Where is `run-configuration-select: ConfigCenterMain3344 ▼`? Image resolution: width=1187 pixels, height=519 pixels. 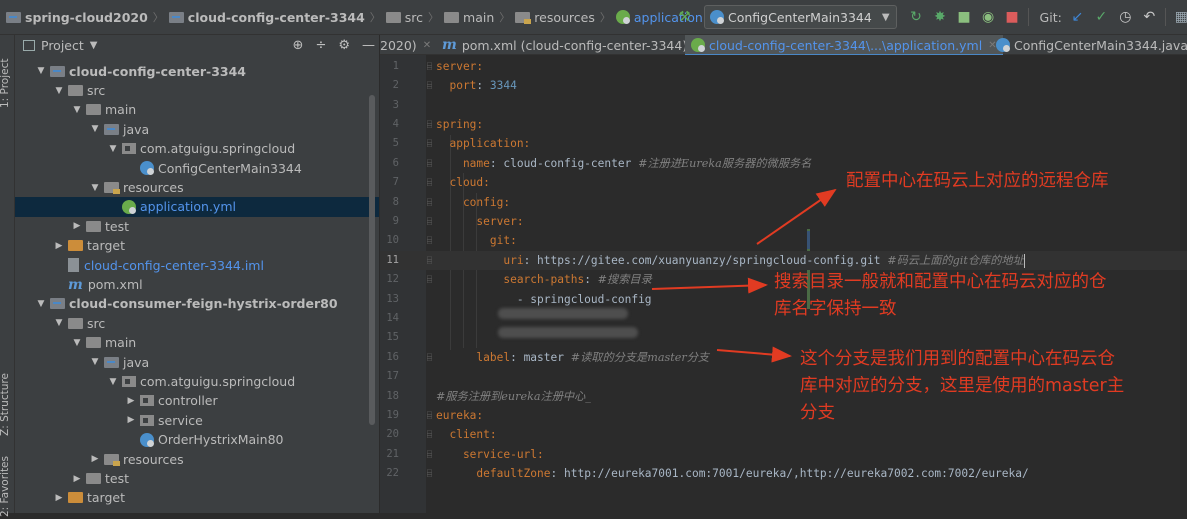 run-configuration-select: ConfigCenterMain3344 ▼ is located at coordinates (800, 17).